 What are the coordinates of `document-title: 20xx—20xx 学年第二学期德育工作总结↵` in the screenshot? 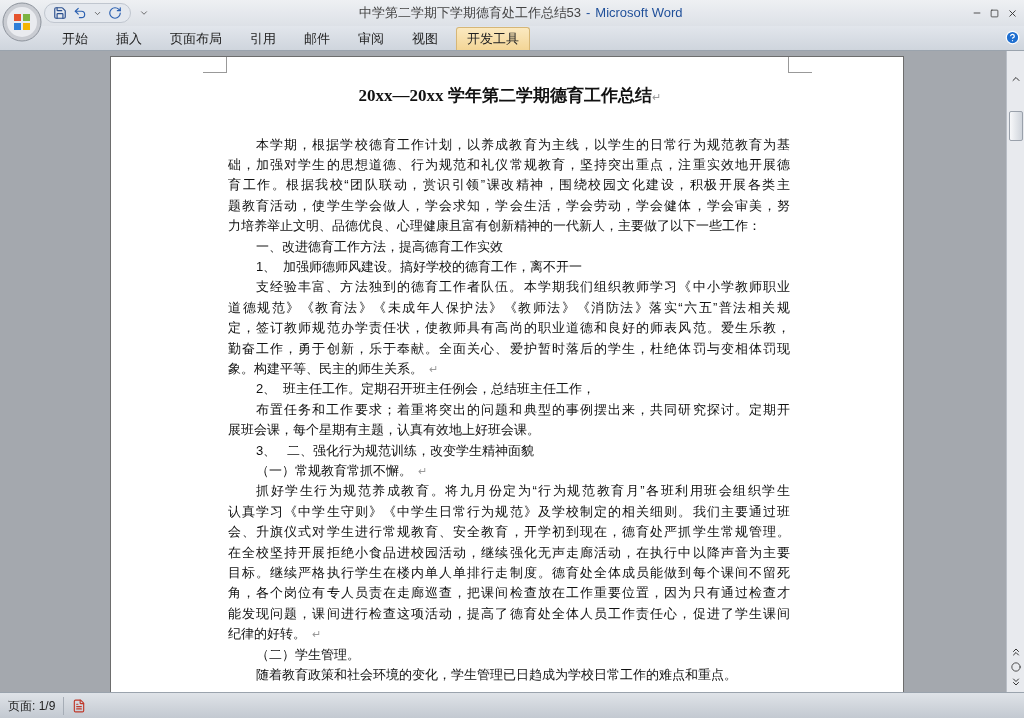 It's located at (509, 95).